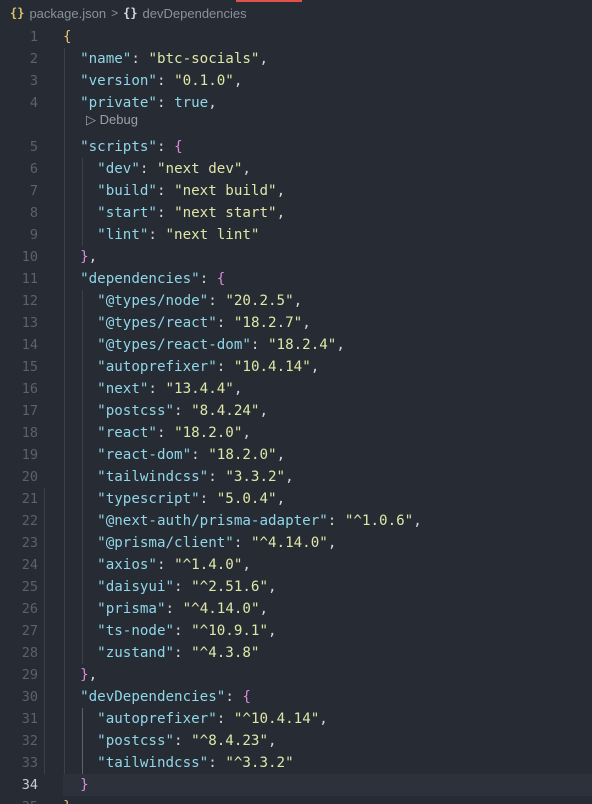  What do you see at coordinates (296, 587) in the screenshot?
I see `code-line: 25 "daisyui": "^2.51.6",` at bounding box center [296, 587].